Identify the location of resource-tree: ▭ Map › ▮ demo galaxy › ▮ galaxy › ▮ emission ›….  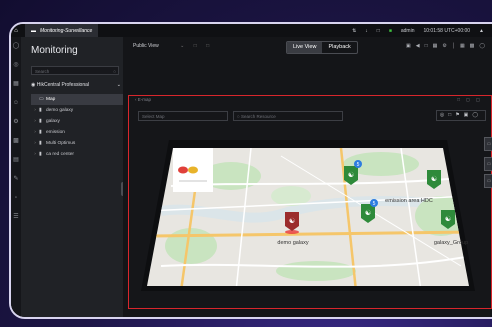
(77, 127).